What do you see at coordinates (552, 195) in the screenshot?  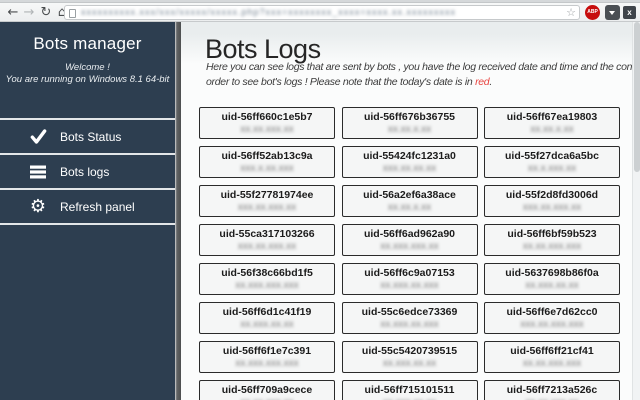 I see `bot-uid: uid-55f2d8fd3006d` at bounding box center [552, 195].